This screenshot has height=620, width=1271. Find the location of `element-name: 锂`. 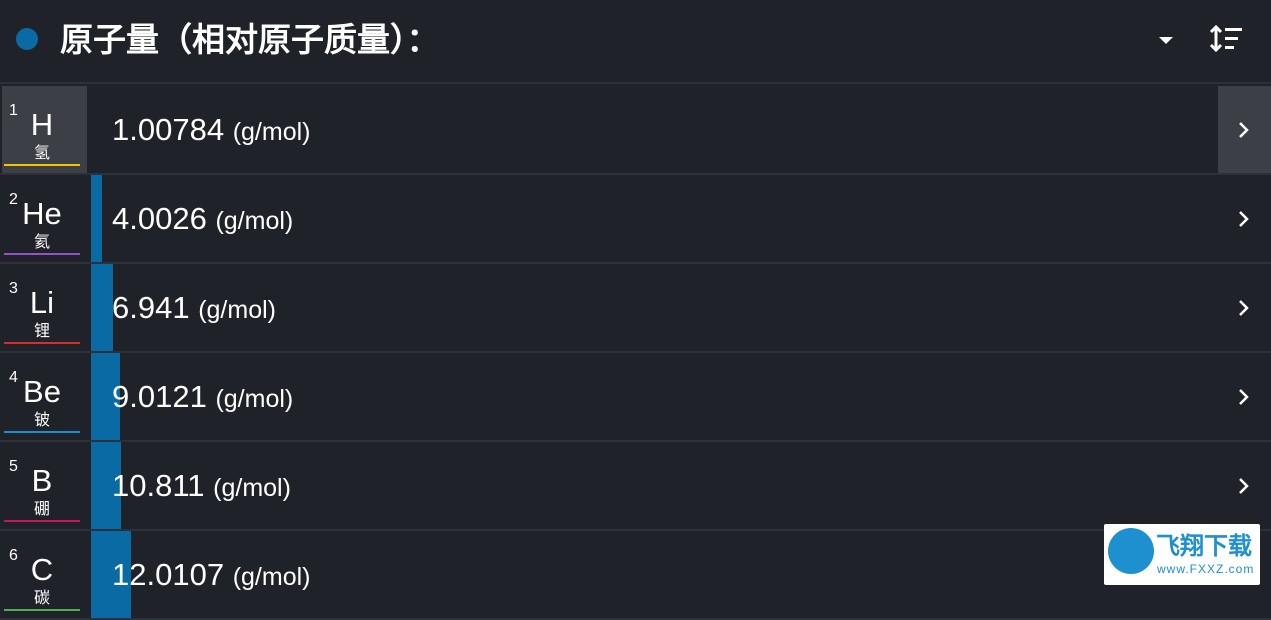

element-name: 锂 is located at coordinates (41, 330).